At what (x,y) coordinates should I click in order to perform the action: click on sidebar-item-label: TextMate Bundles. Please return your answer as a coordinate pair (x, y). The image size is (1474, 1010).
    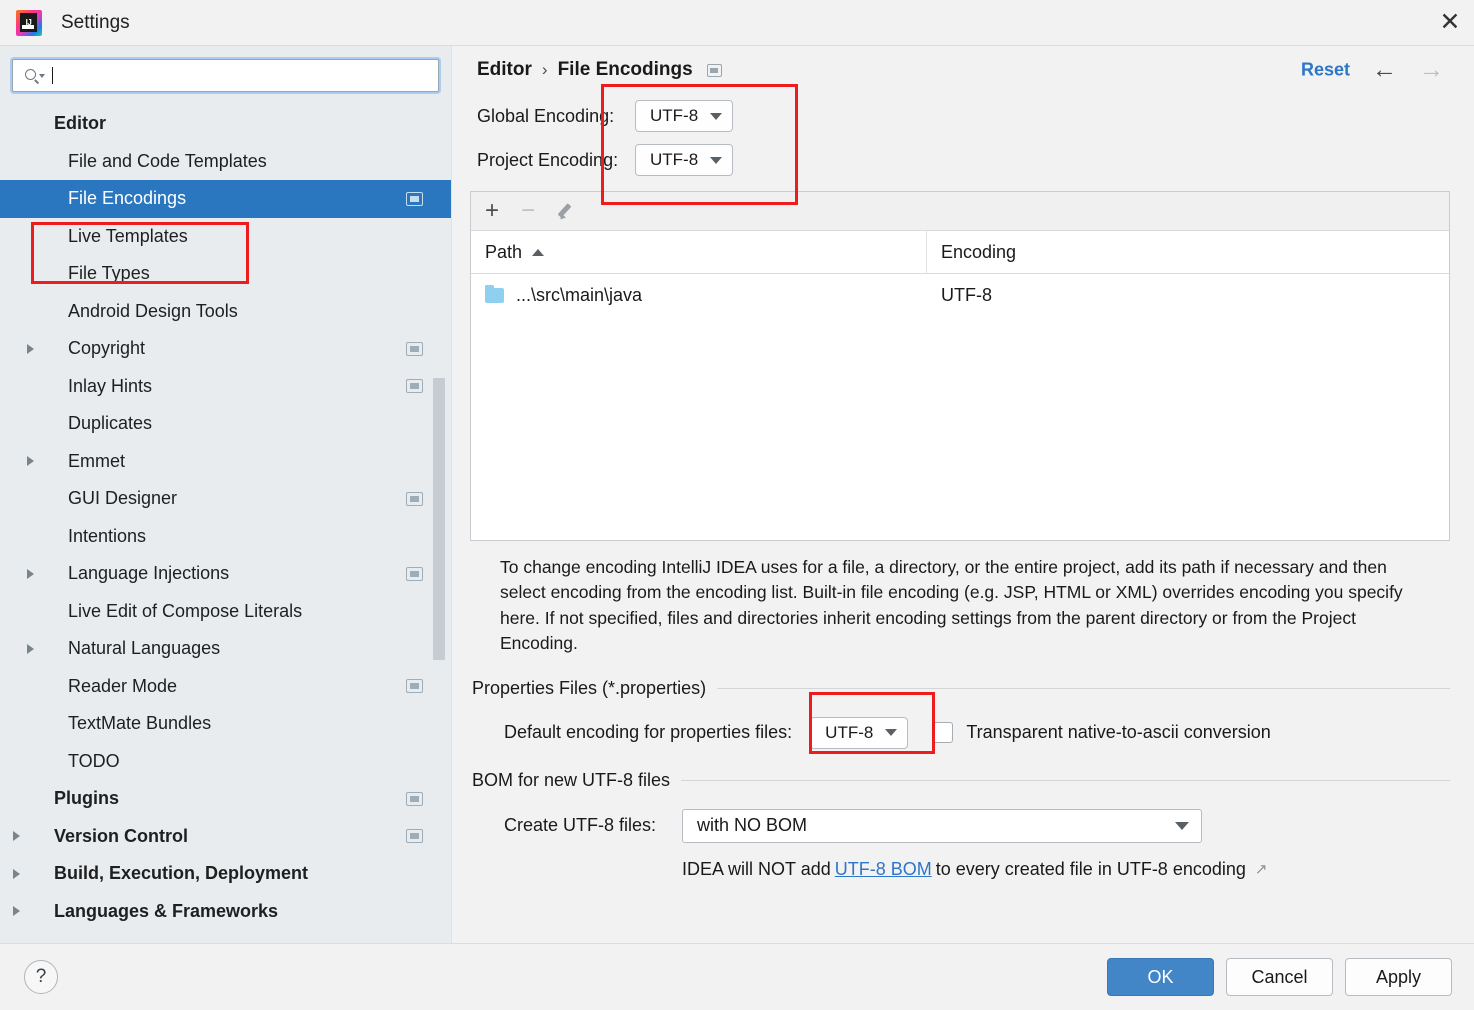
    Looking at the image, I should click on (140, 723).